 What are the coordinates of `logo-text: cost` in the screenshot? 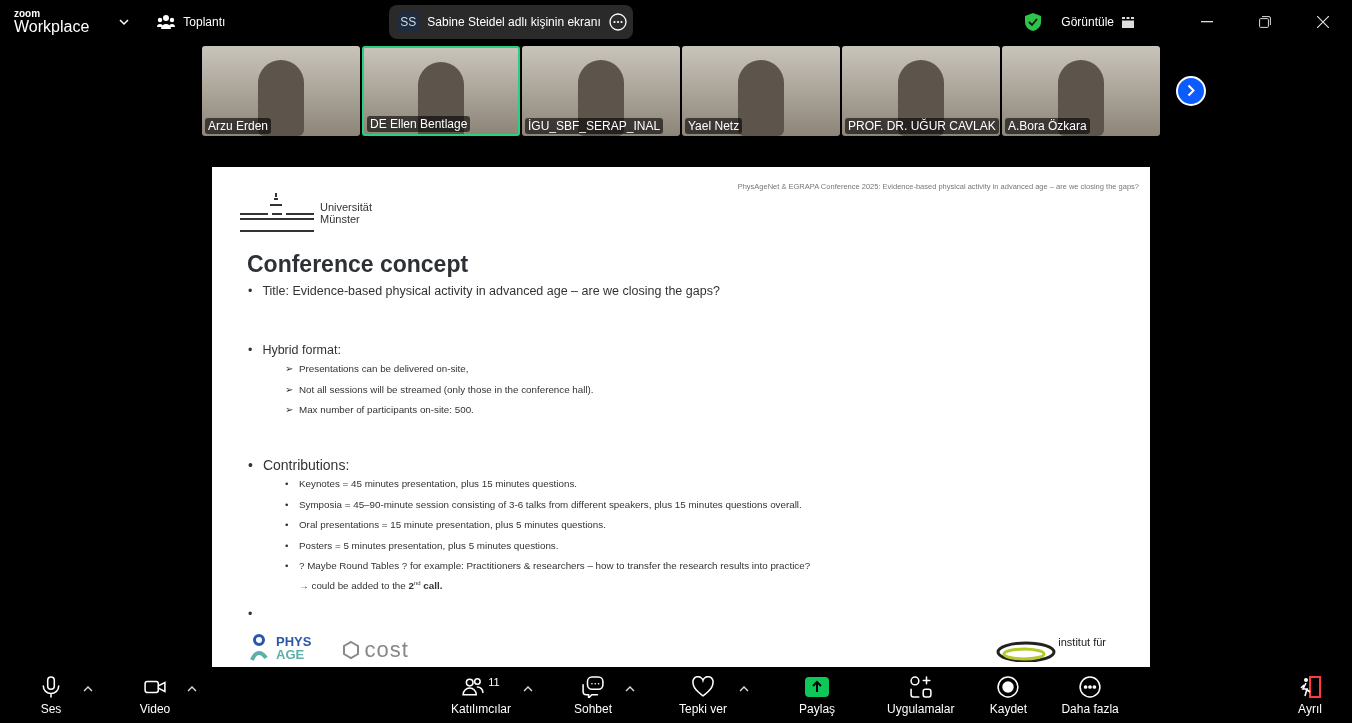 It's located at (386, 650).